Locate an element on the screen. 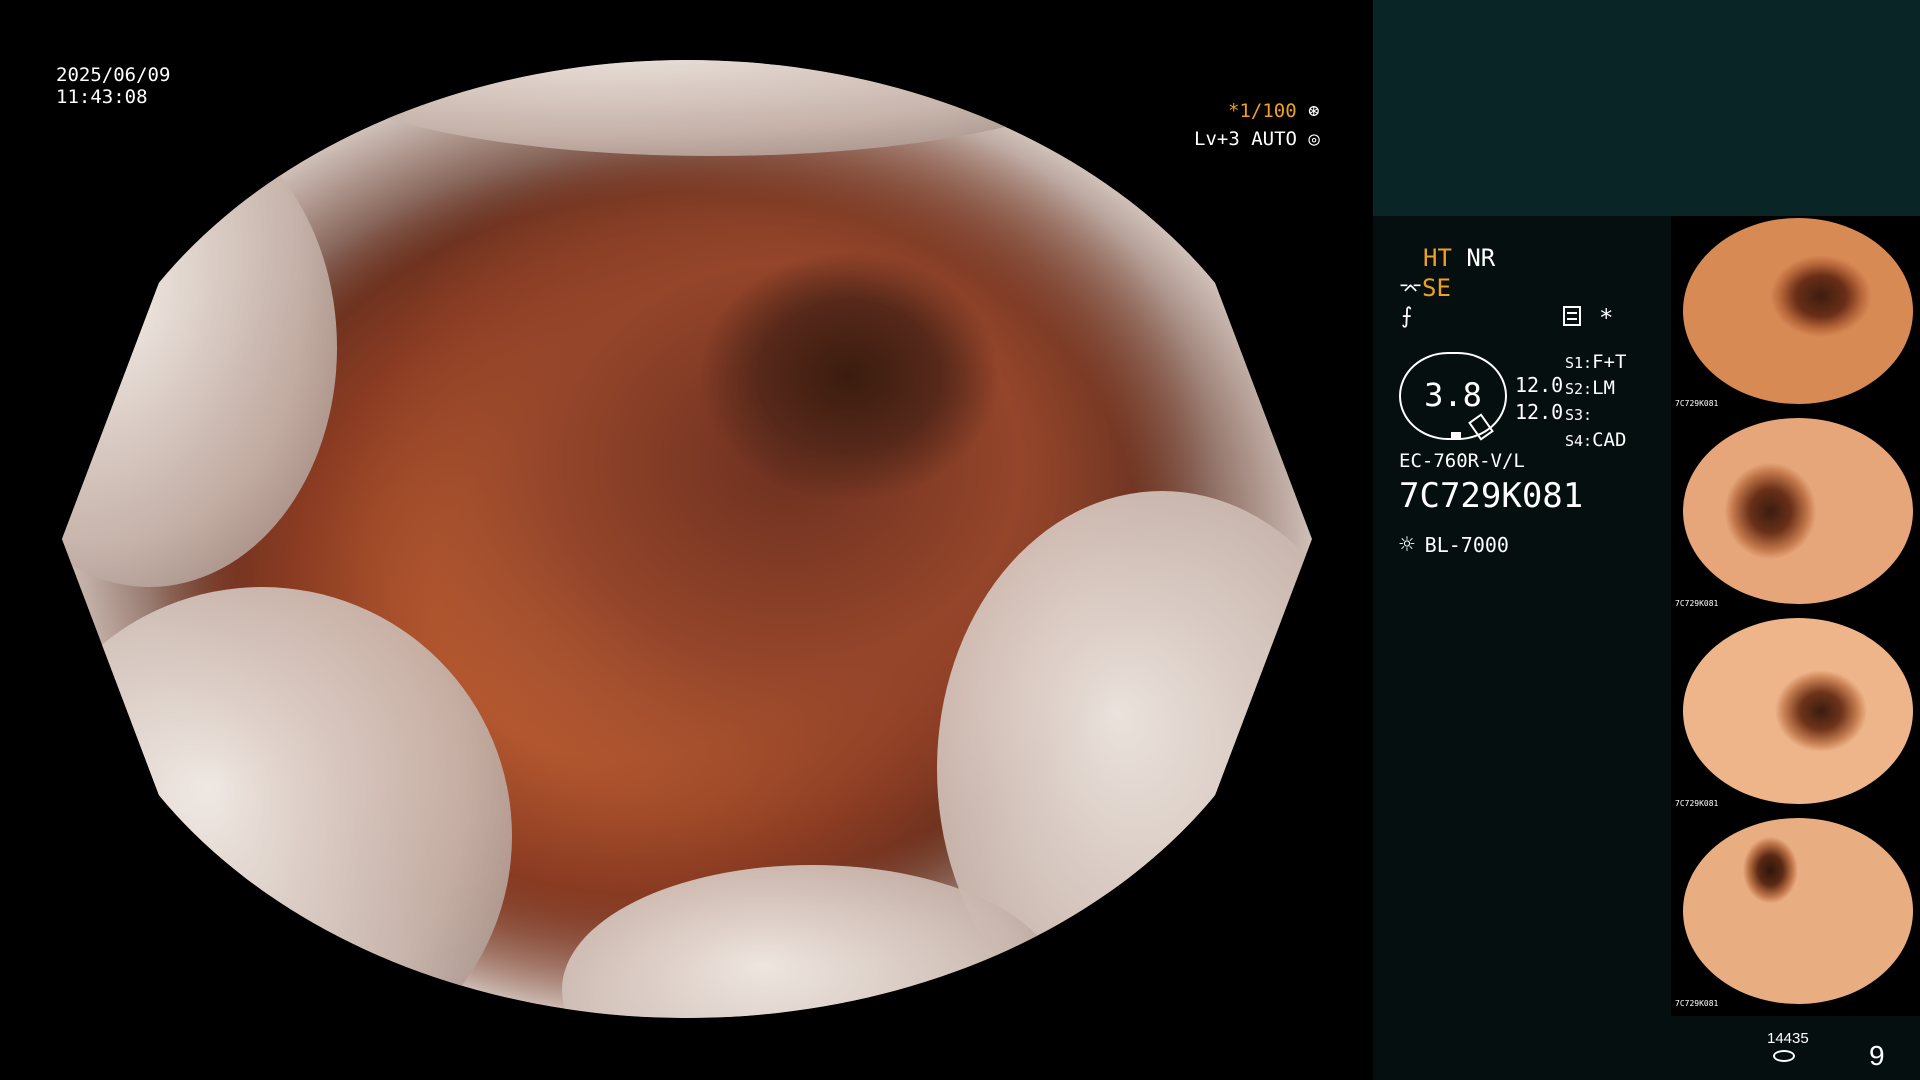  structure-icon: ⌤ is located at coordinates (1411, 289).